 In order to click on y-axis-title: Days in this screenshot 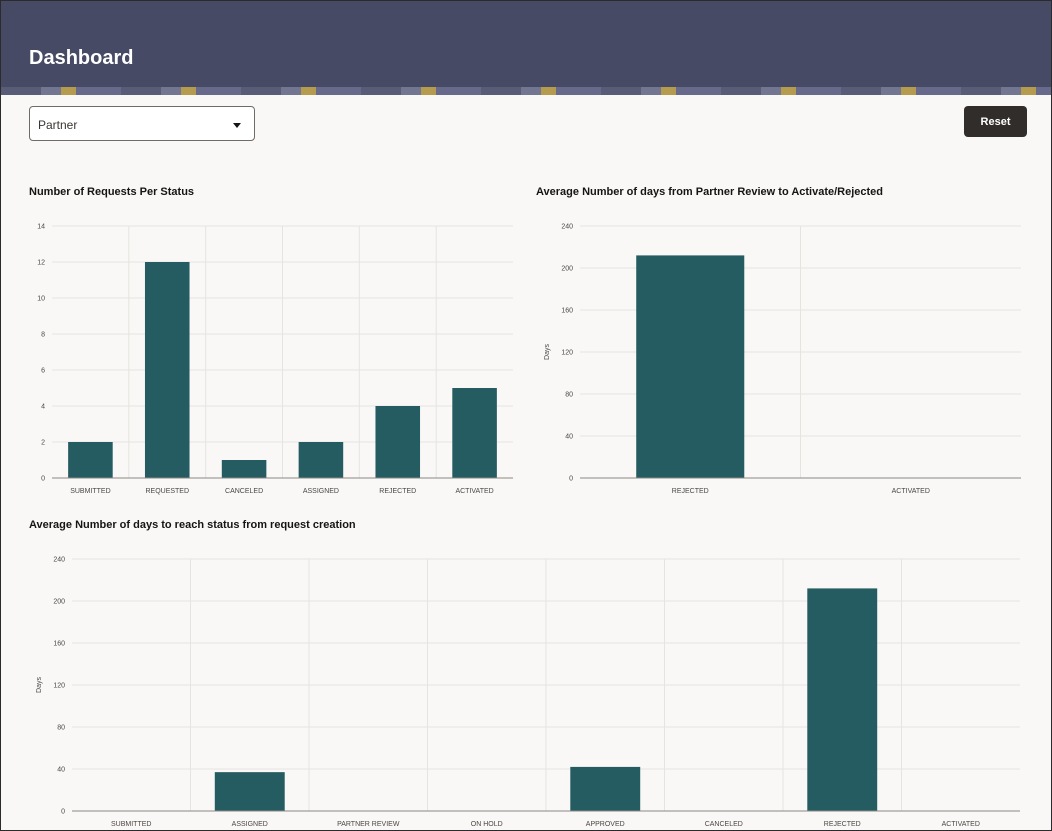, I will do `click(39, 685)`.